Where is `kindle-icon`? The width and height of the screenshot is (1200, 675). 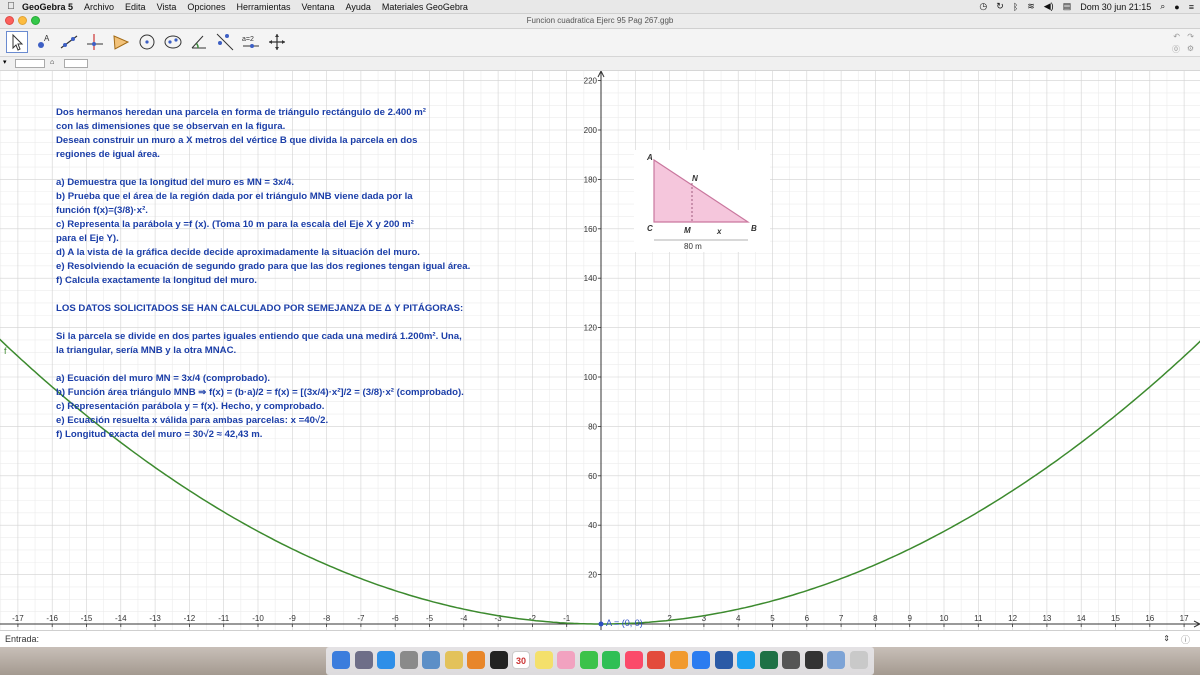
kindle-icon is located at coordinates (498, 660).